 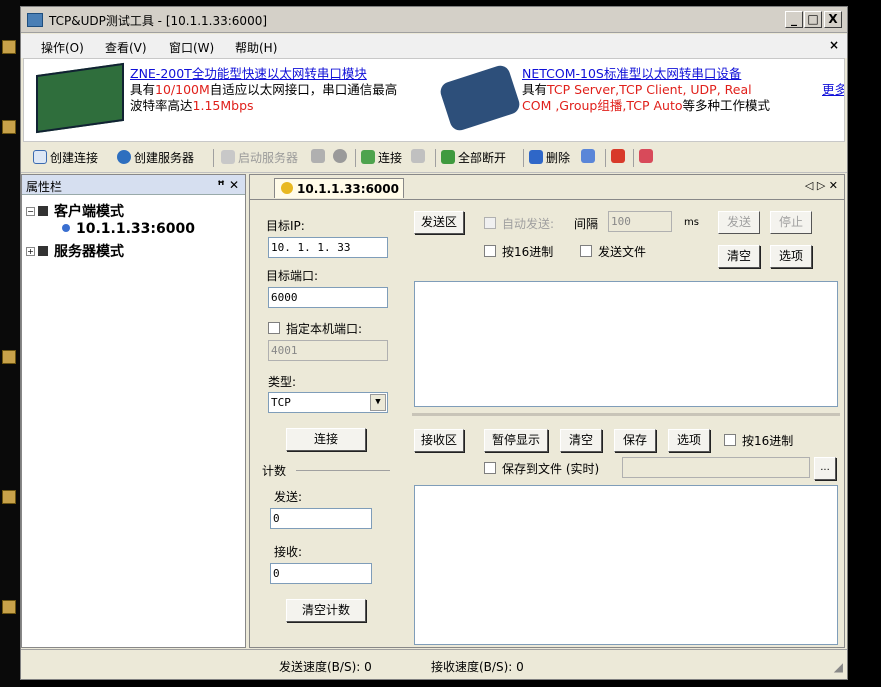 I want to click on save-to-file-checkbox, so click(x=490, y=468).